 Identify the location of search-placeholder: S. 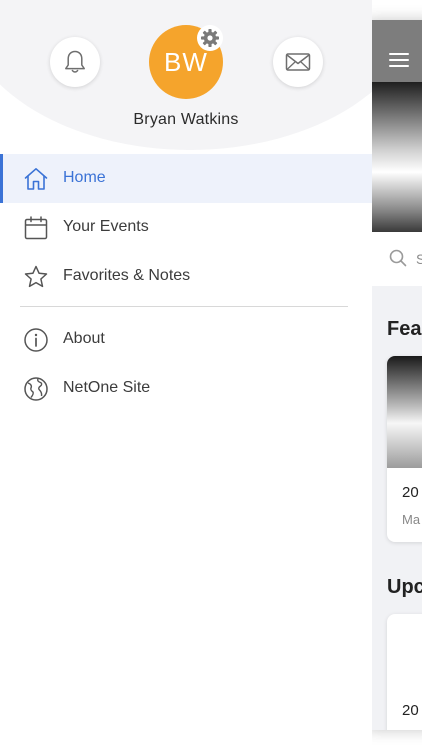
(419, 259).